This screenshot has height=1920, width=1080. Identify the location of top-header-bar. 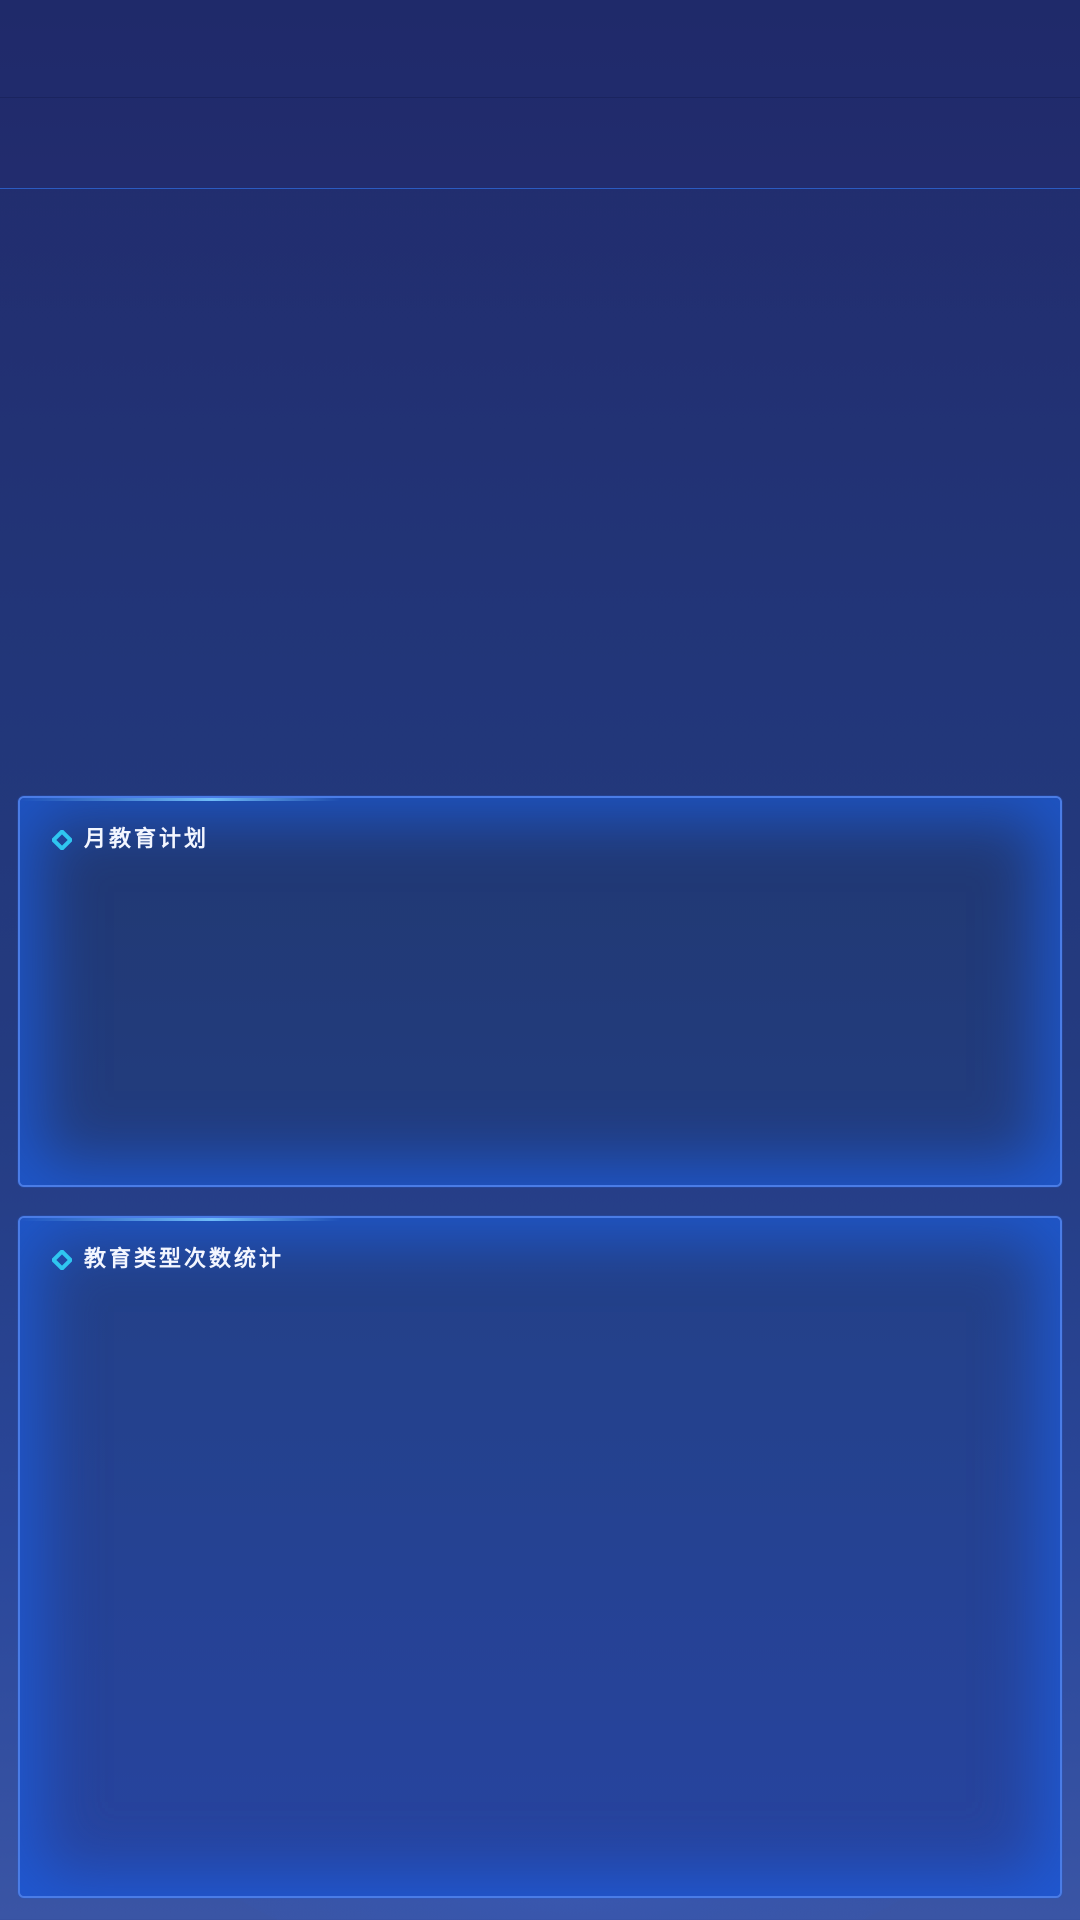
(540, 94).